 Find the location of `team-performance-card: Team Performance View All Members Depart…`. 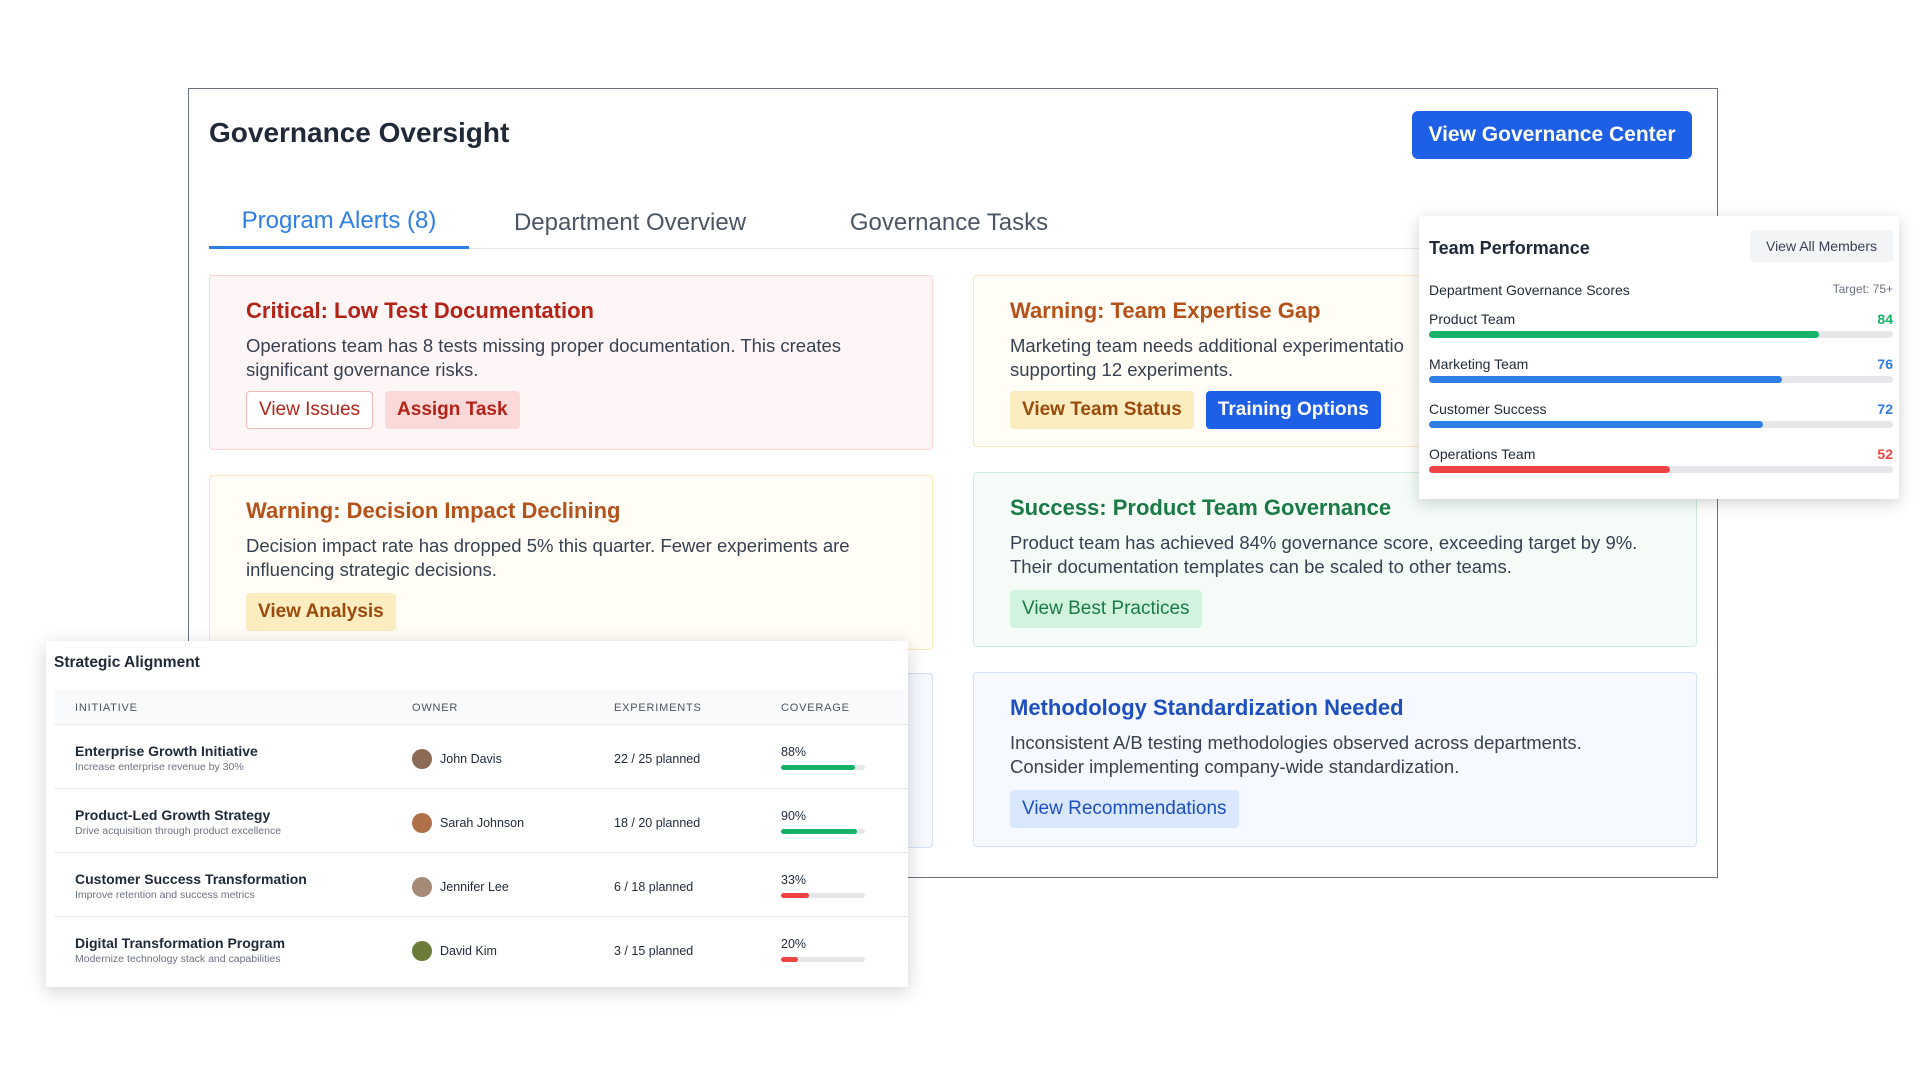

team-performance-card: Team Performance View All Members Depart… is located at coordinates (1659, 357).